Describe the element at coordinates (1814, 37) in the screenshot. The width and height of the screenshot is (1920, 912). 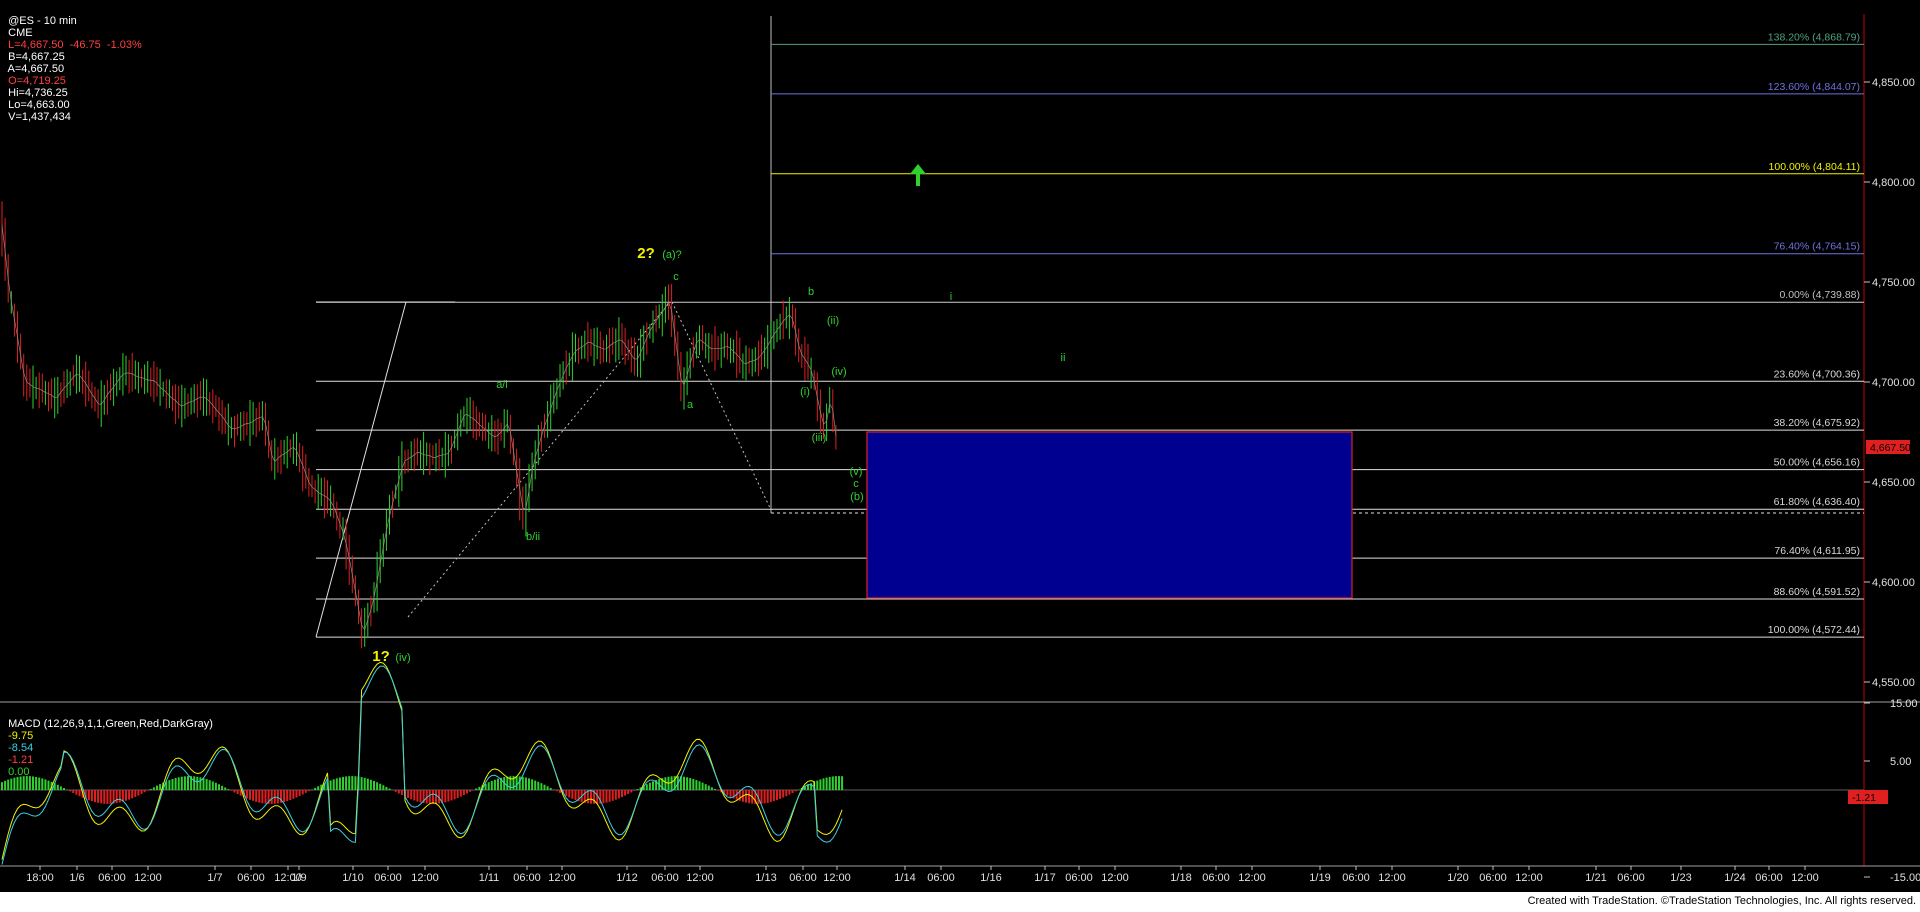
I see `fib-level-label: 138.20% (4,868.79)` at that location.